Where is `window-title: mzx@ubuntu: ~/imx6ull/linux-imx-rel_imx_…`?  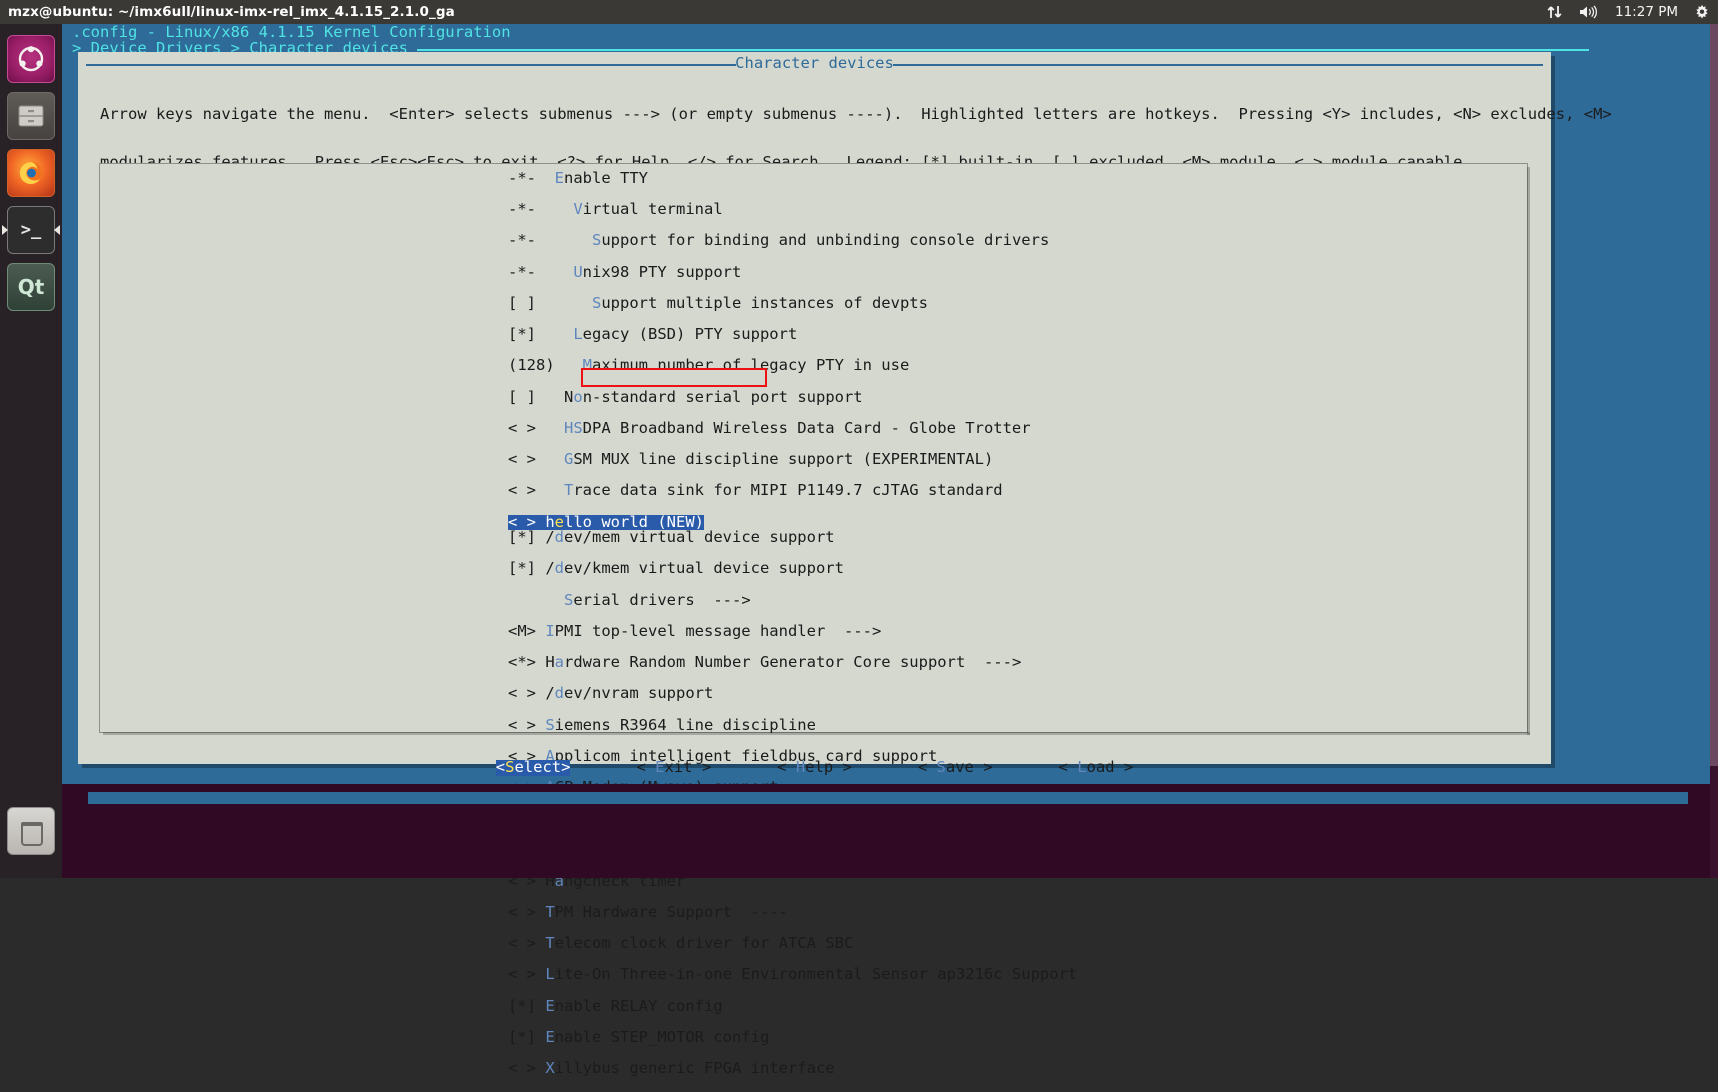
window-title: mzx@ubuntu: ~/imx6ull/linux-imx-rel_imx_… is located at coordinates (231, 12).